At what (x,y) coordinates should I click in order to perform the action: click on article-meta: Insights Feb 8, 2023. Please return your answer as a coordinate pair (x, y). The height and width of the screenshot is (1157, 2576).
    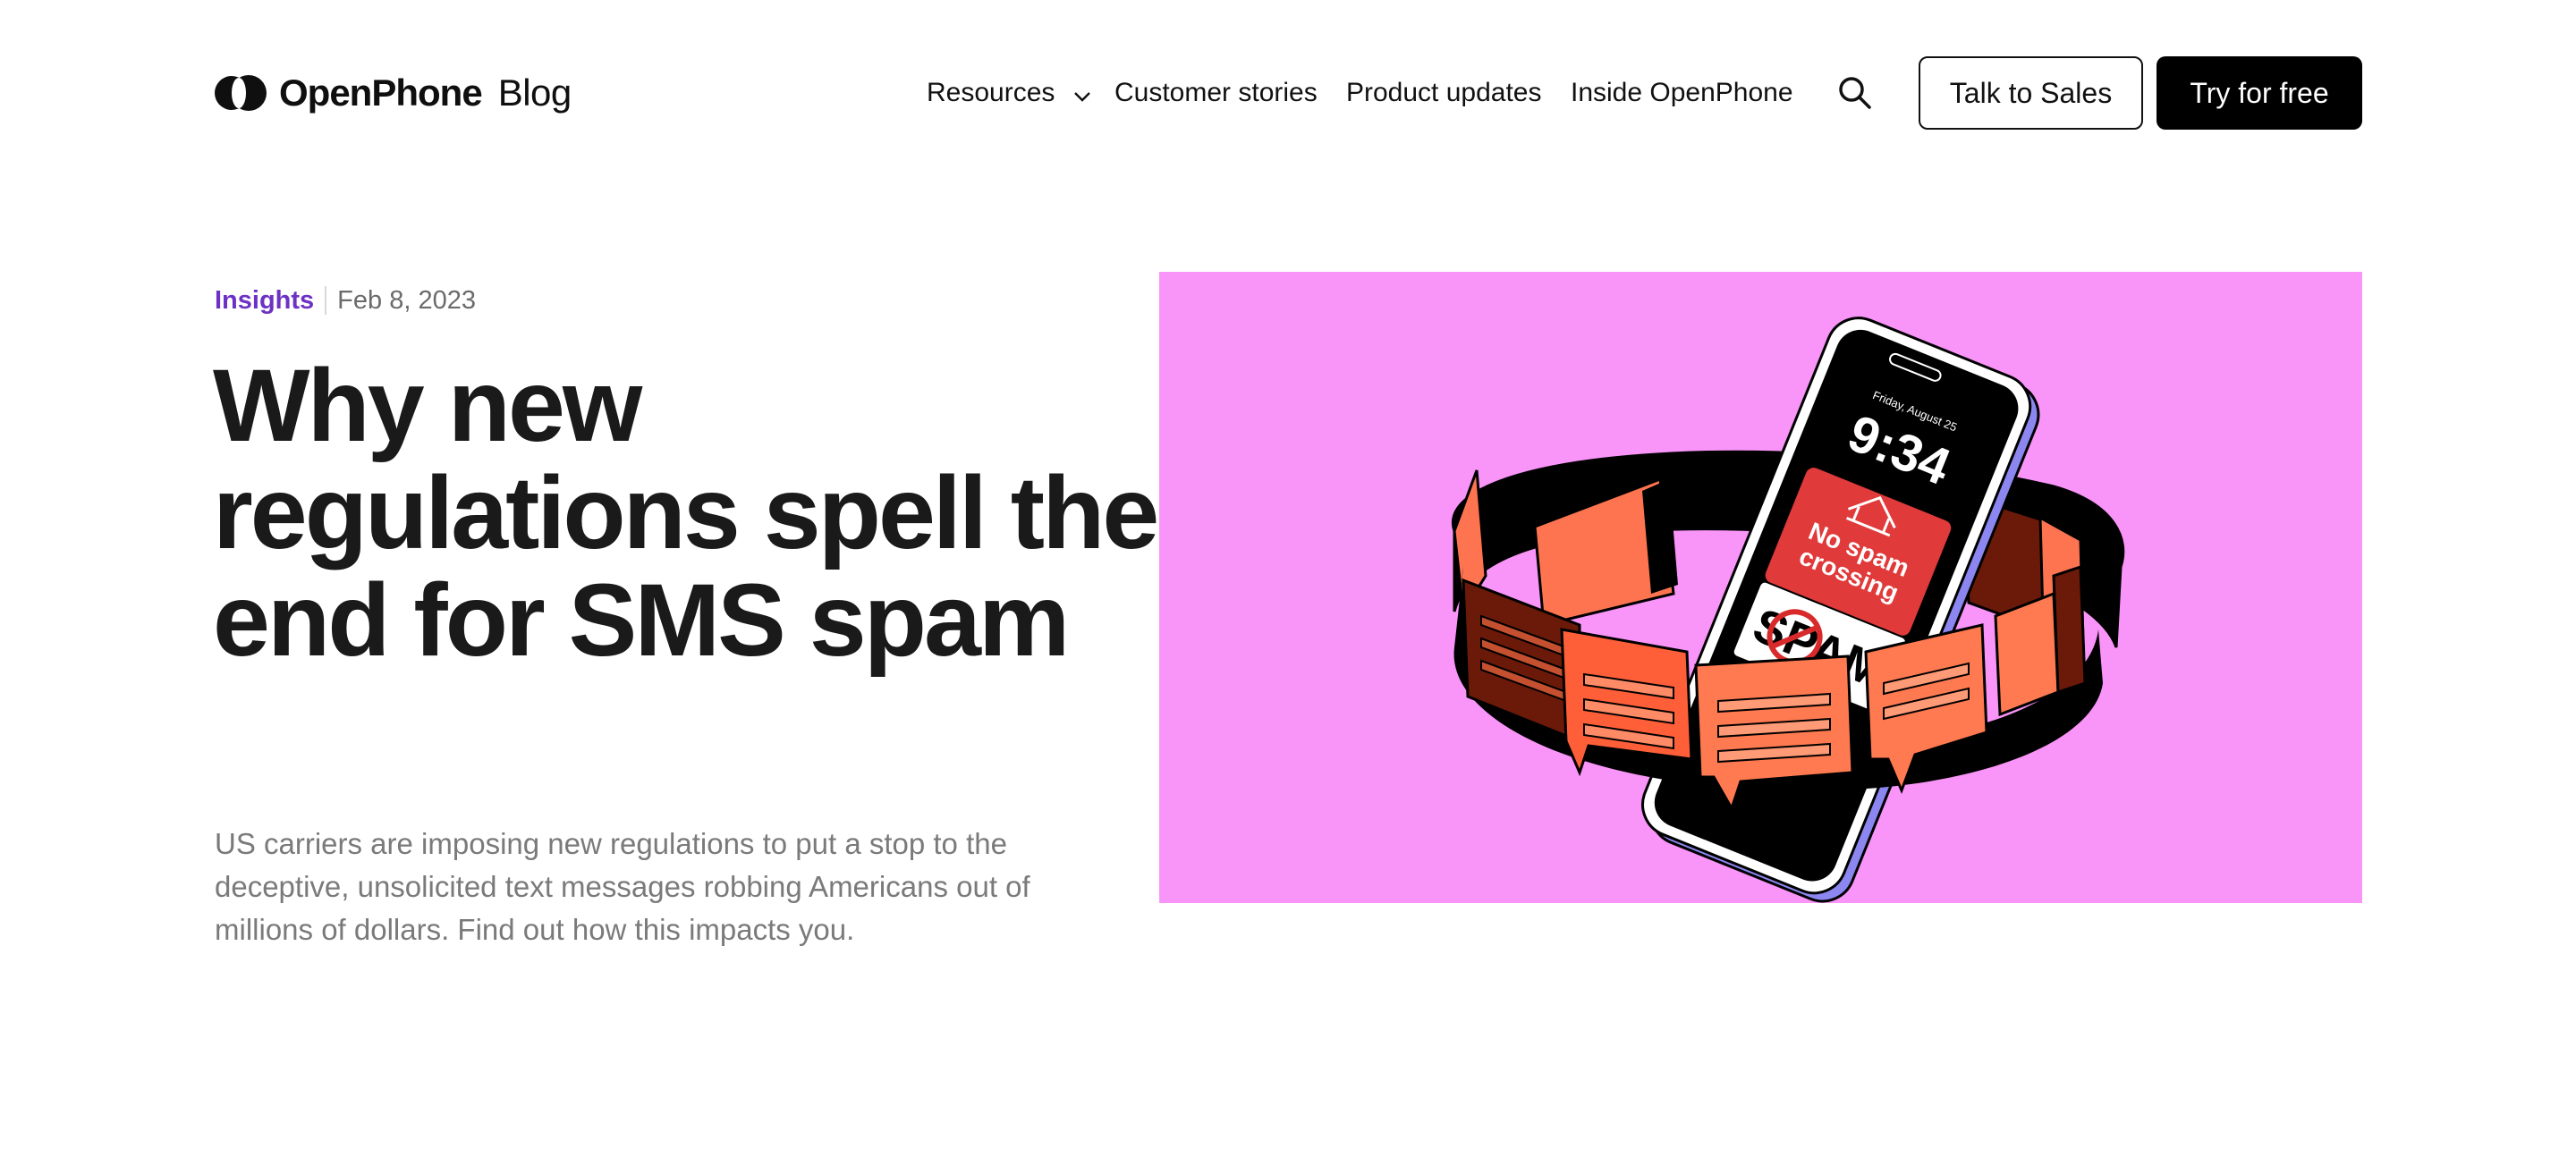
    Looking at the image, I should click on (345, 300).